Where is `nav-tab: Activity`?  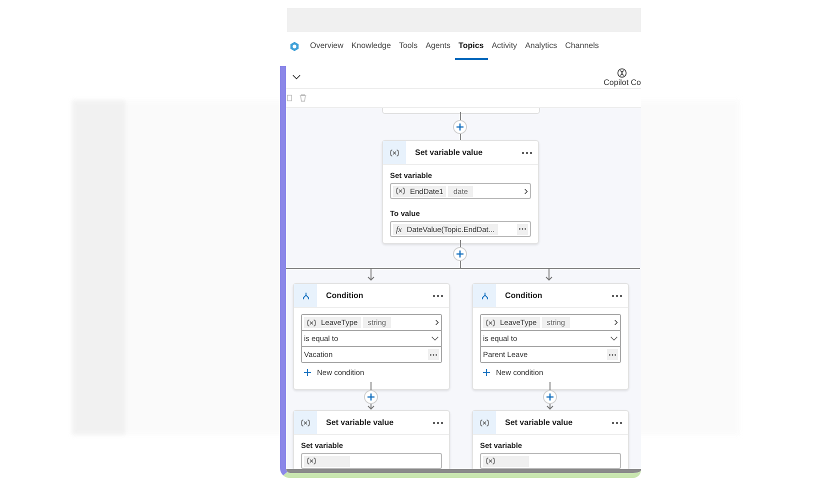
nav-tab: Activity is located at coordinates (505, 46).